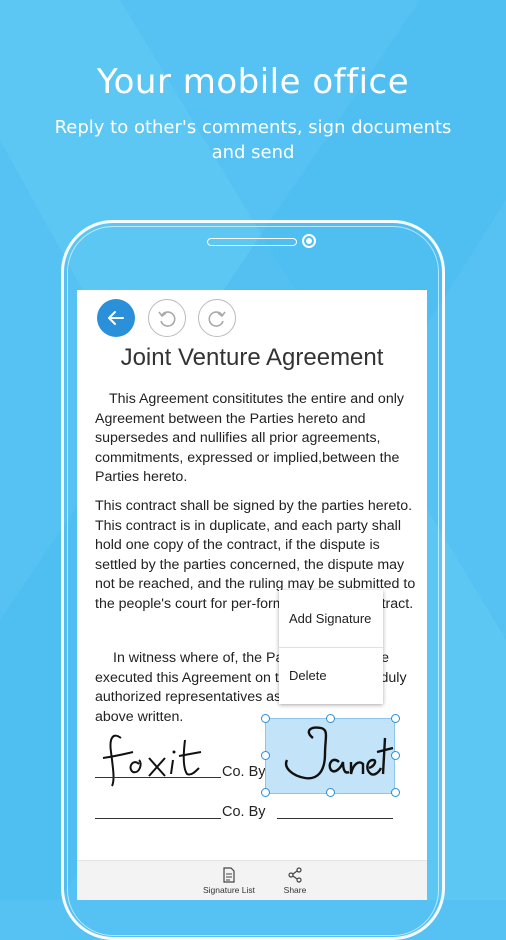 The image size is (506, 940). Describe the element at coordinates (244, 772) in the screenshot. I see `co-by-label-1: Co. By` at that location.